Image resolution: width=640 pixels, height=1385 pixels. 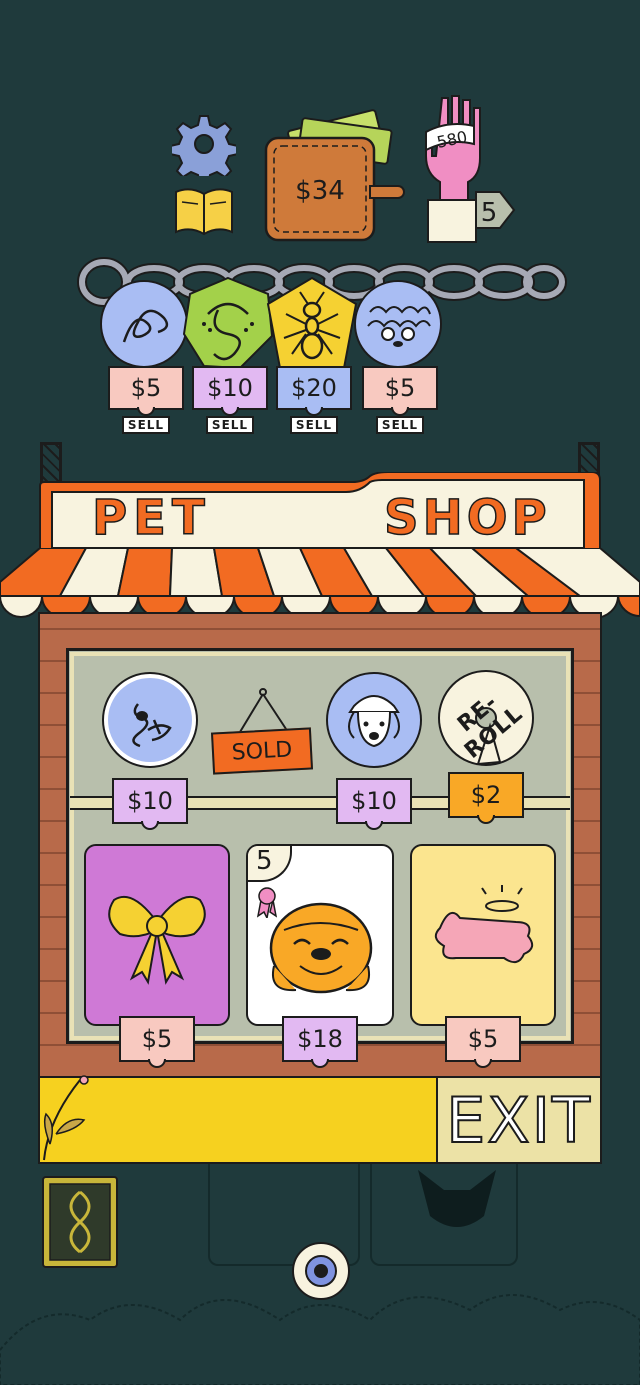 What do you see at coordinates (320, 583) in the screenshot?
I see `shop-awning` at bounding box center [320, 583].